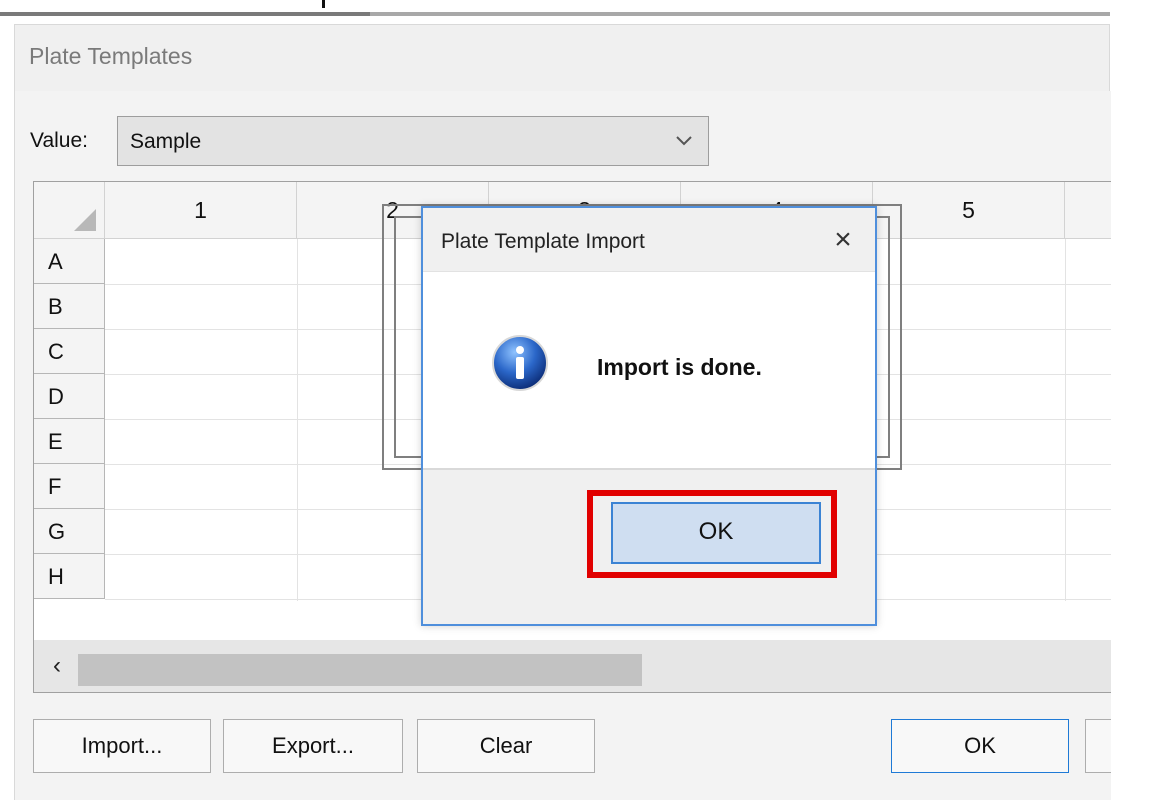 This screenshot has height=800, width=1150. I want to click on clear-button-label: Clear, so click(506, 745).